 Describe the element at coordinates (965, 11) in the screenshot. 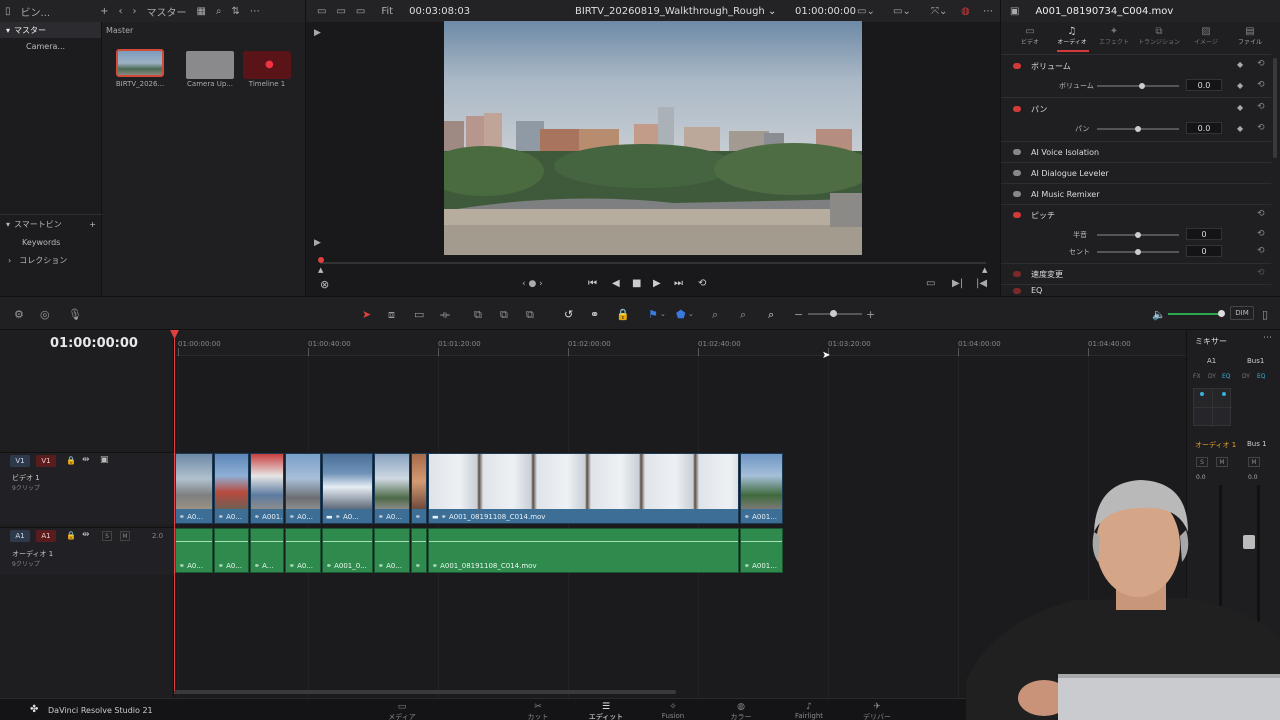

I see `color-wheel-icon: ◍` at that location.